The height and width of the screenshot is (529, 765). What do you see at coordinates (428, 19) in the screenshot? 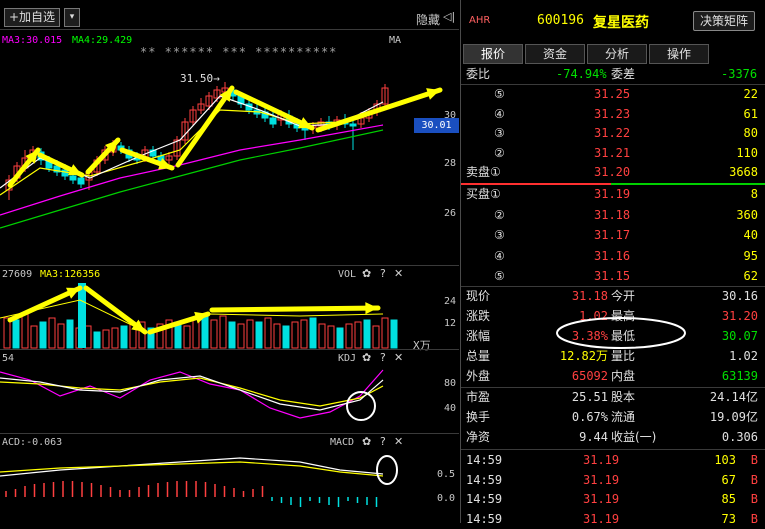
I see `hide-panel-button: 隐藏` at bounding box center [428, 19].